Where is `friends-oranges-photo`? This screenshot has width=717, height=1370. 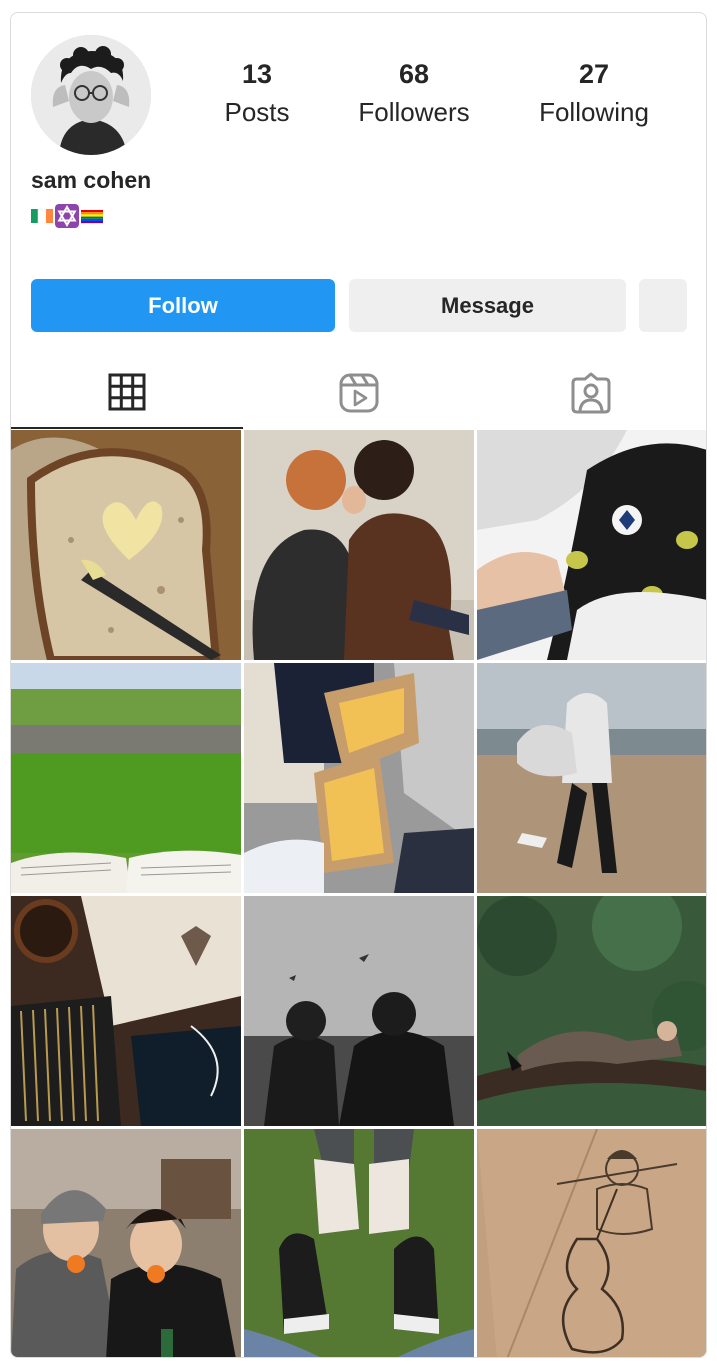
friends-oranges-photo is located at coordinates (126, 1243).